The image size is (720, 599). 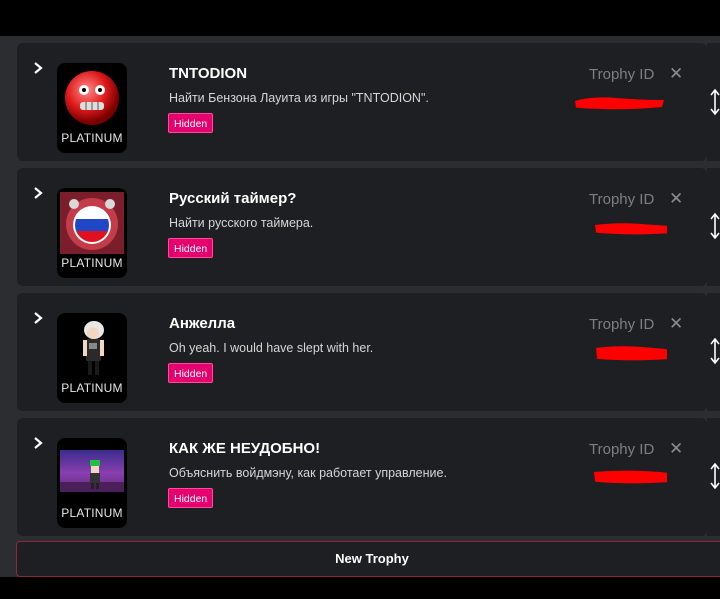 What do you see at coordinates (92, 98) in the screenshot?
I see `red-ball-face-icon` at bounding box center [92, 98].